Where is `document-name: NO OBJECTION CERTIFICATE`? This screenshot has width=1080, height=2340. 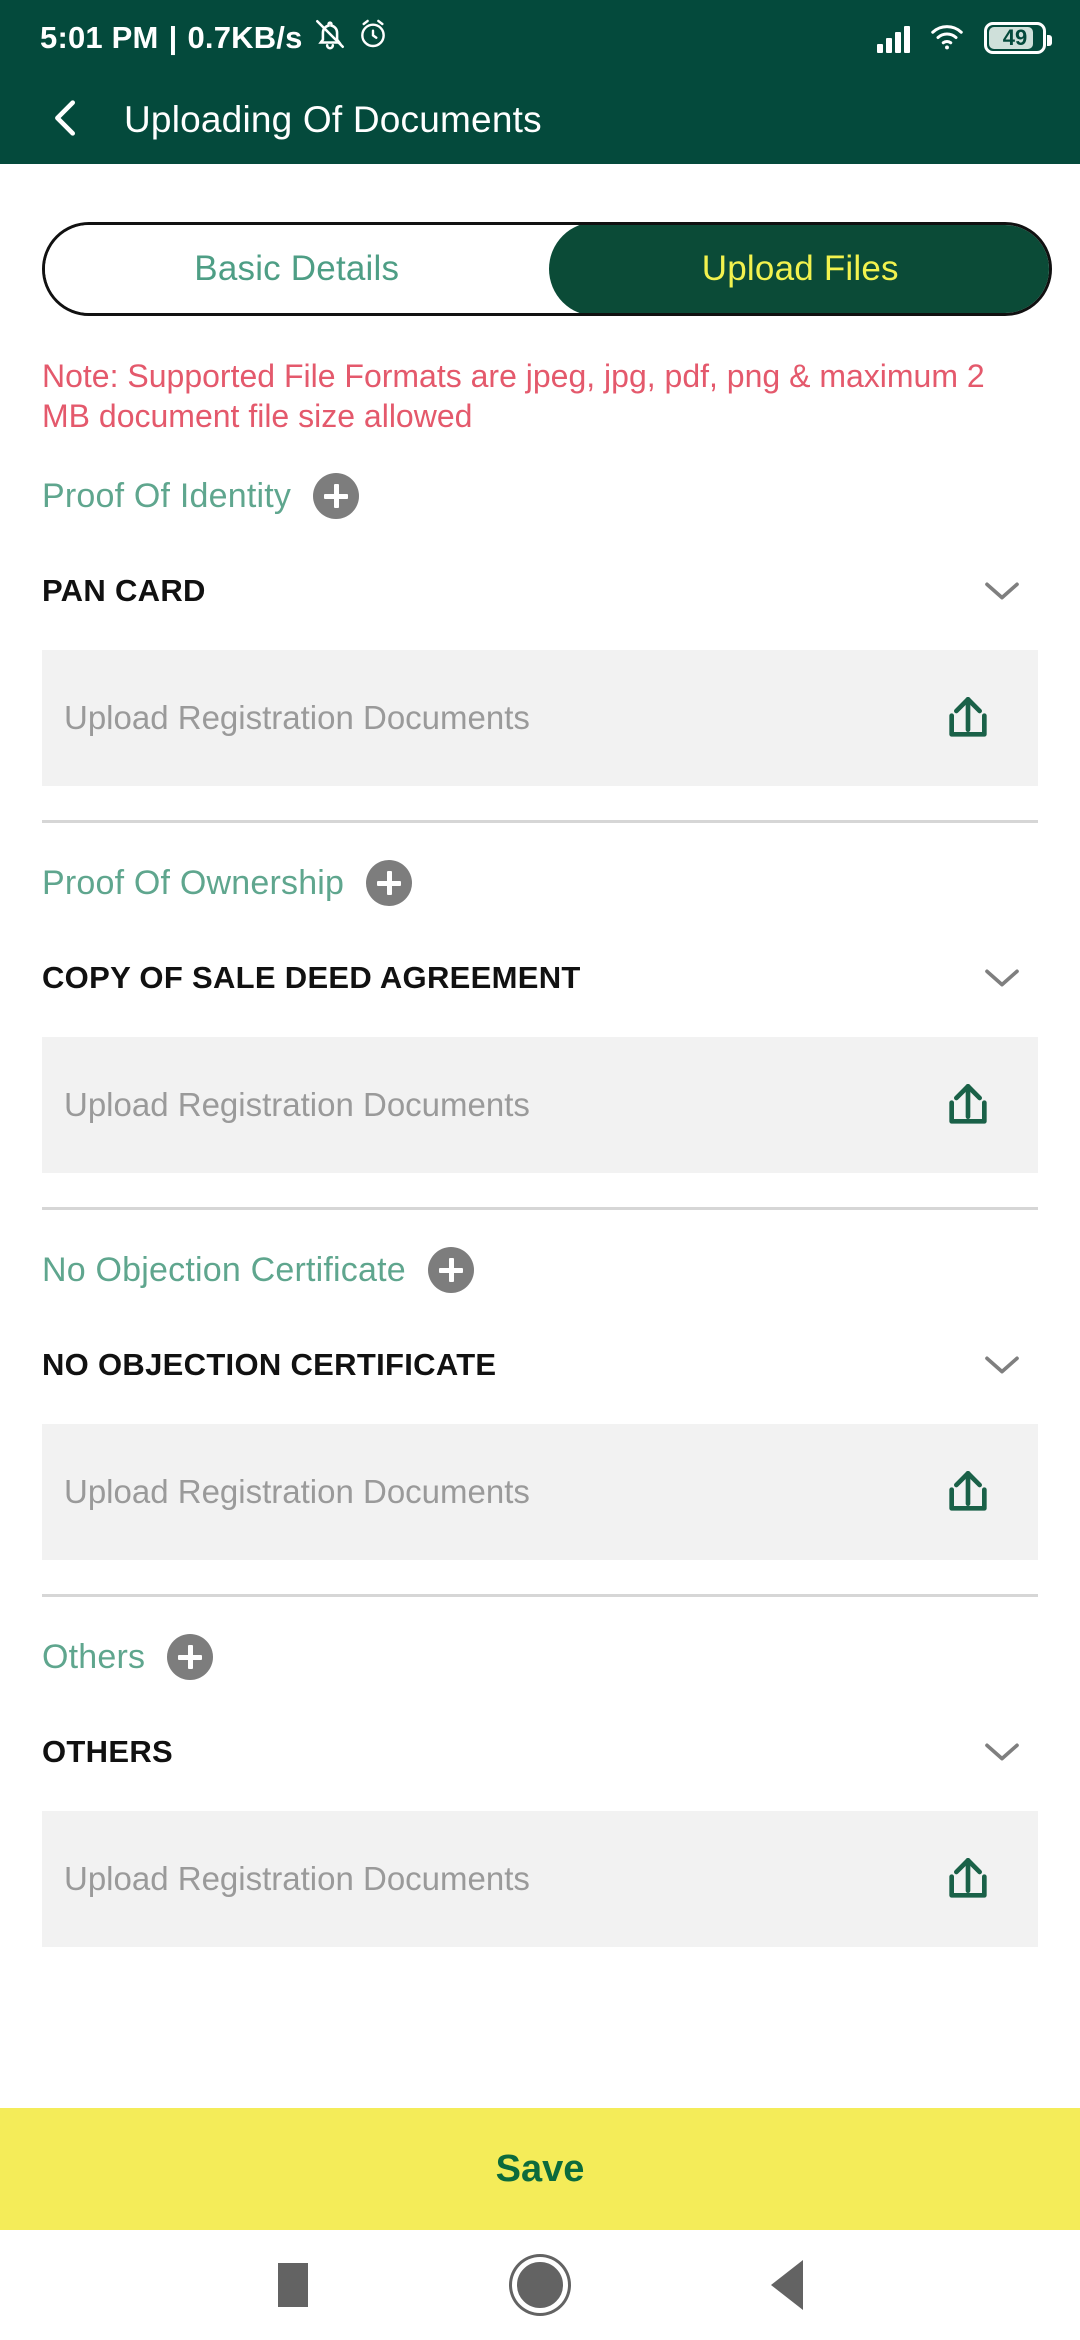 document-name: NO OBJECTION CERTIFICATE is located at coordinates (269, 1364).